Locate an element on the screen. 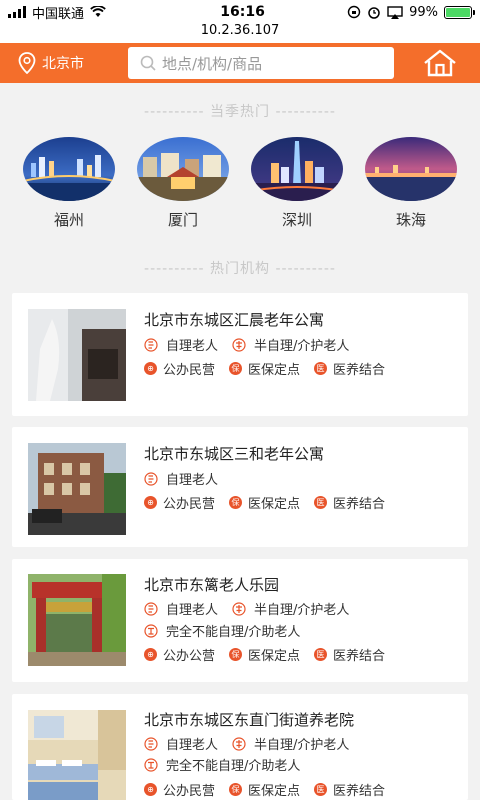  feature-tag: ⊕ 公办公营 is located at coordinates (179, 654).